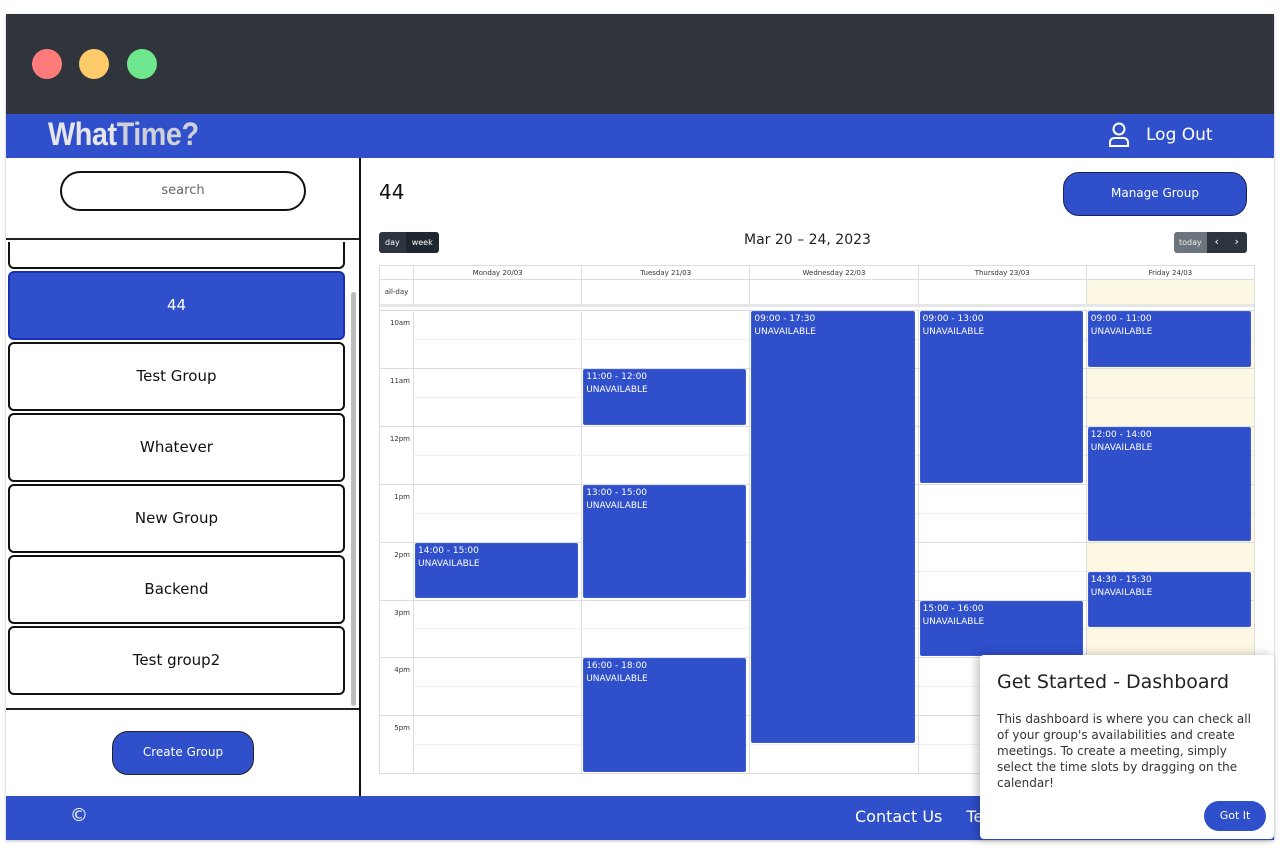  What do you see at coordinates (953, 608) in the screenshot?
I see `event-time: 15:00 - 16:00` at bounding box center [953, 608].